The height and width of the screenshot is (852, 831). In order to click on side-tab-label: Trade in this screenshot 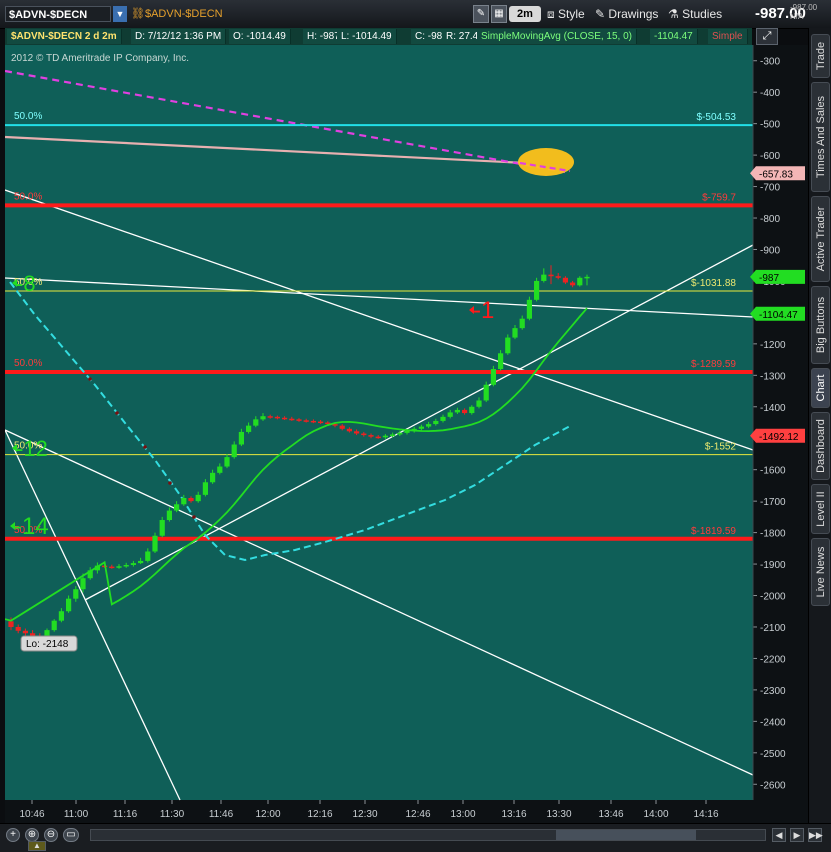, I will do `click(820, 56)`.